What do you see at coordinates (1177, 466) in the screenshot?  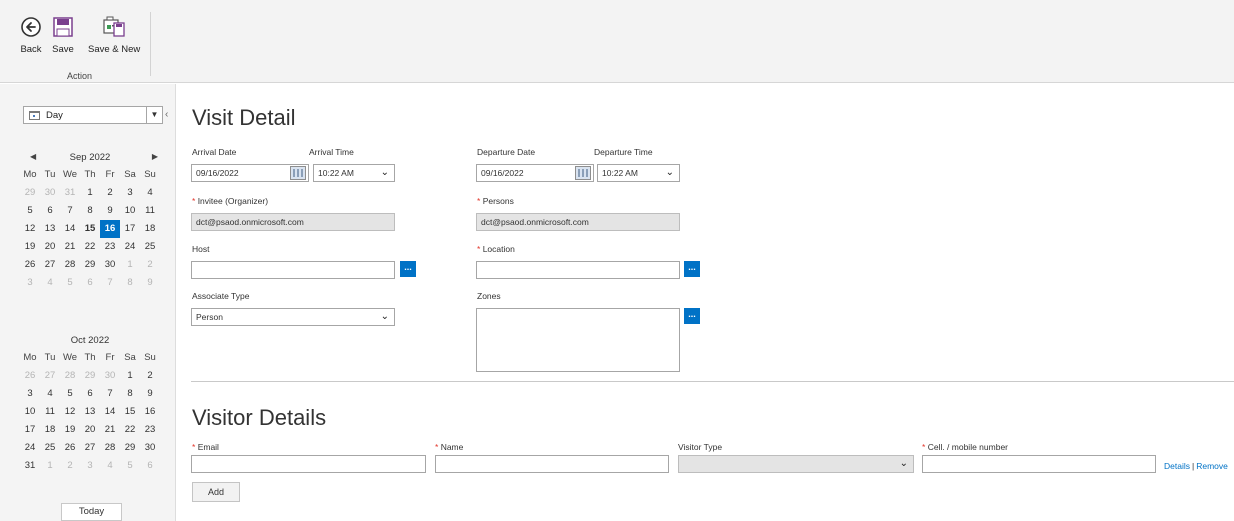 I see `details-link: Details` at bounding box center [1177, 466].